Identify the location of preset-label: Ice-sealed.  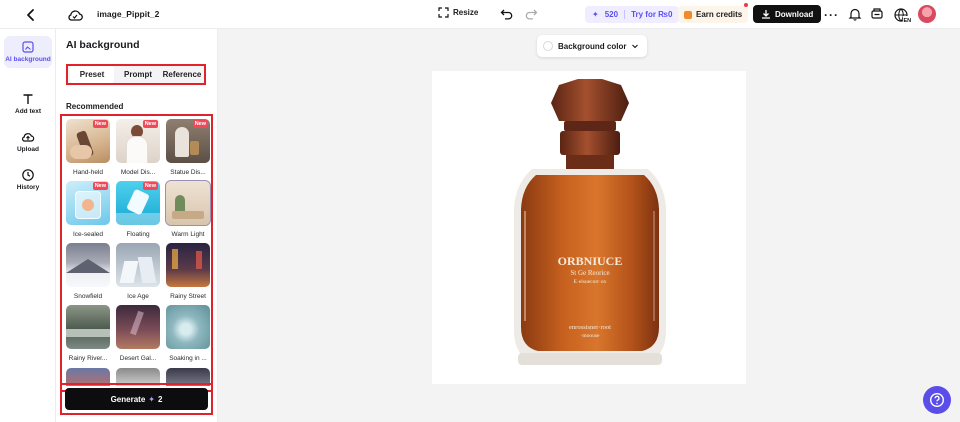
(88, 234).